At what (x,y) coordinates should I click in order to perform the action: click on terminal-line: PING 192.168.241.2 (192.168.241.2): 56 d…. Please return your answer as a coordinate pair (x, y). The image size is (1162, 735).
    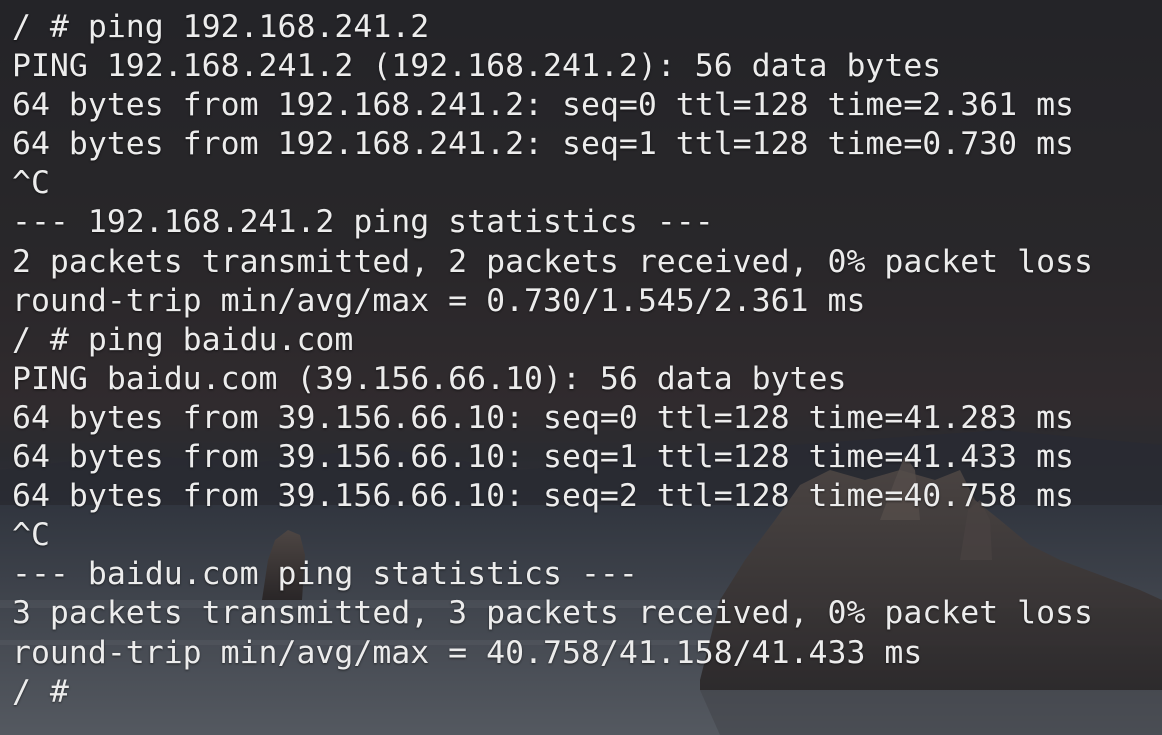
    Looking at the image, I should click on (477, 66).